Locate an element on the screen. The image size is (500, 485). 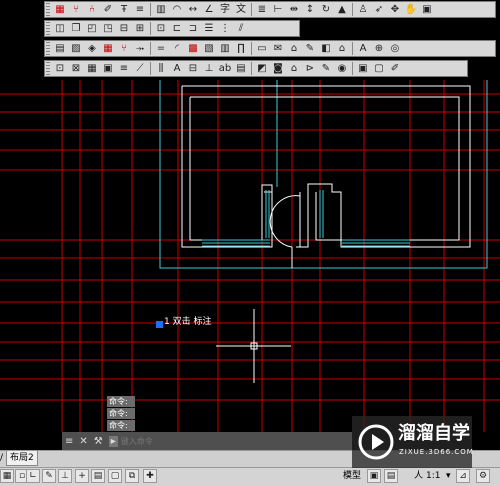
elevation-icon: ⊥ is located at coordinates (209, 68).